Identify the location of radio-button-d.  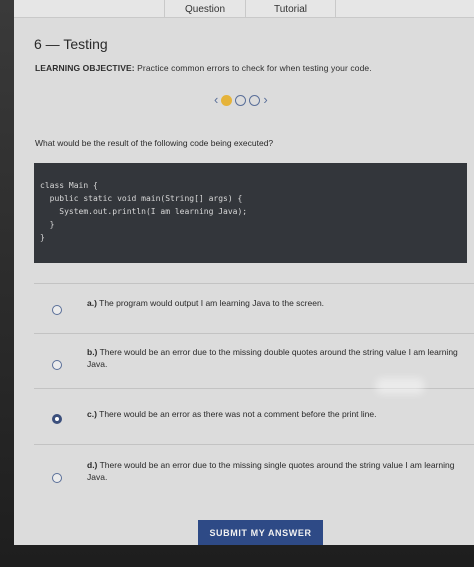
(57, 478).